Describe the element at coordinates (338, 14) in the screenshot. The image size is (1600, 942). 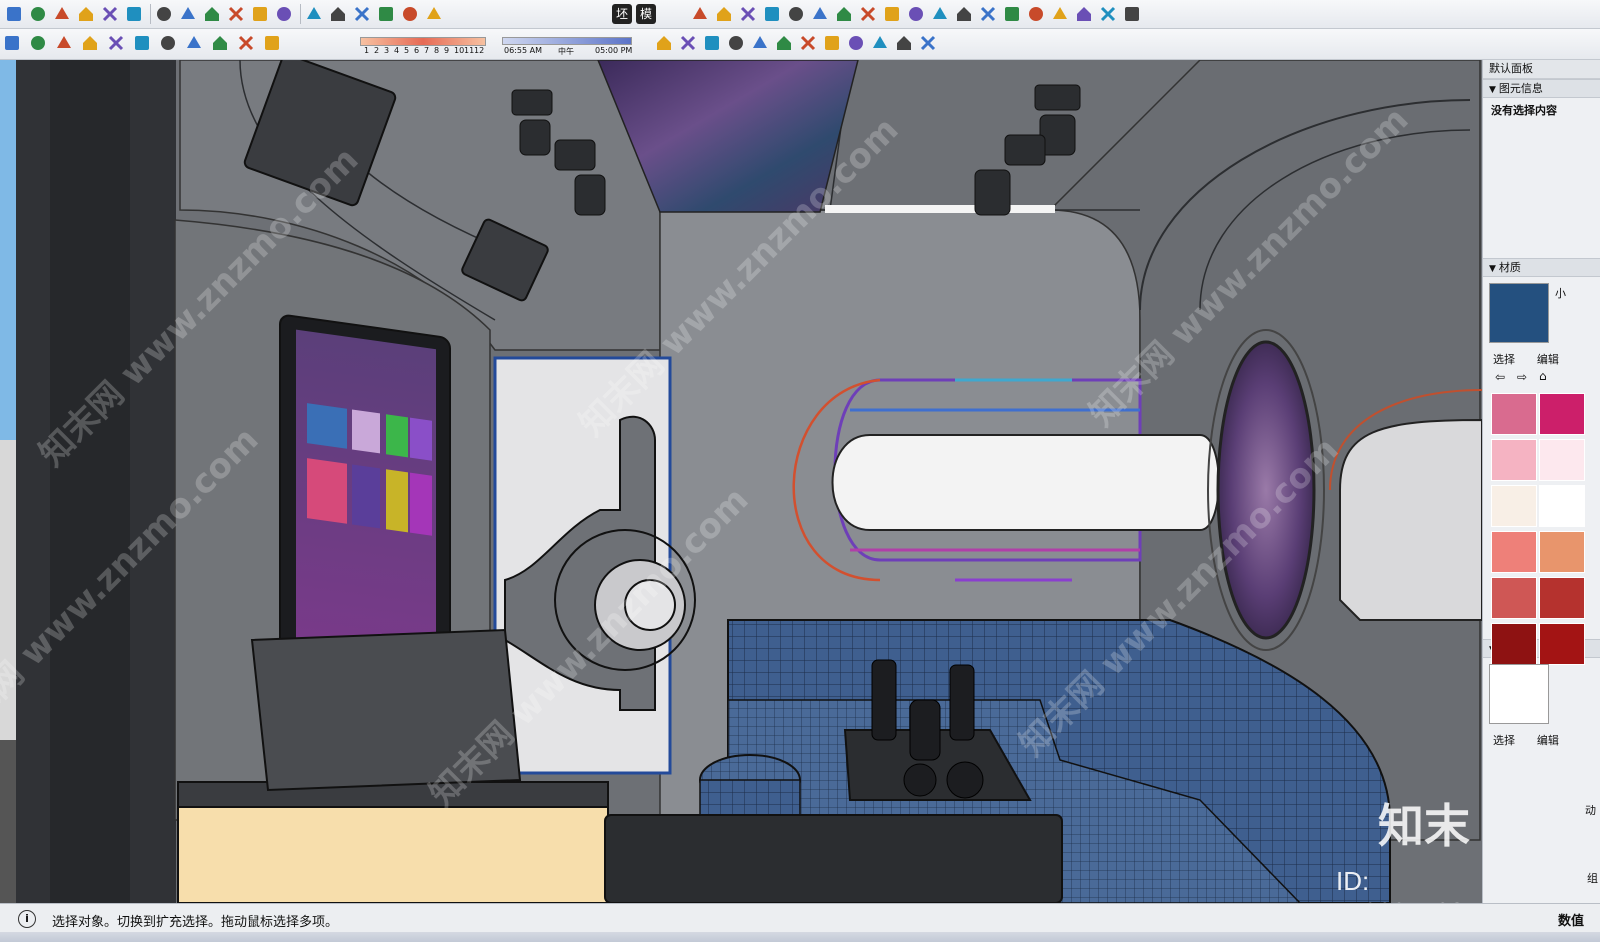
I see `cube-c-icon` at that location.